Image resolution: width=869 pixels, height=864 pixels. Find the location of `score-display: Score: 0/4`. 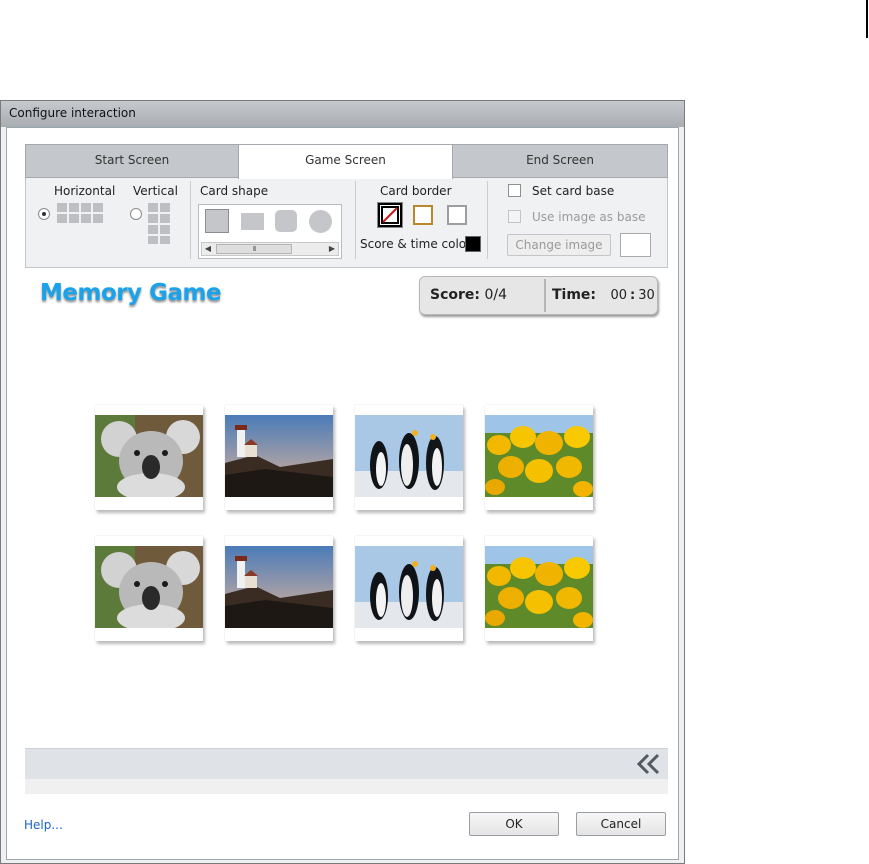

score-display: Score: 0/4 is located at coordinates (485, 295).